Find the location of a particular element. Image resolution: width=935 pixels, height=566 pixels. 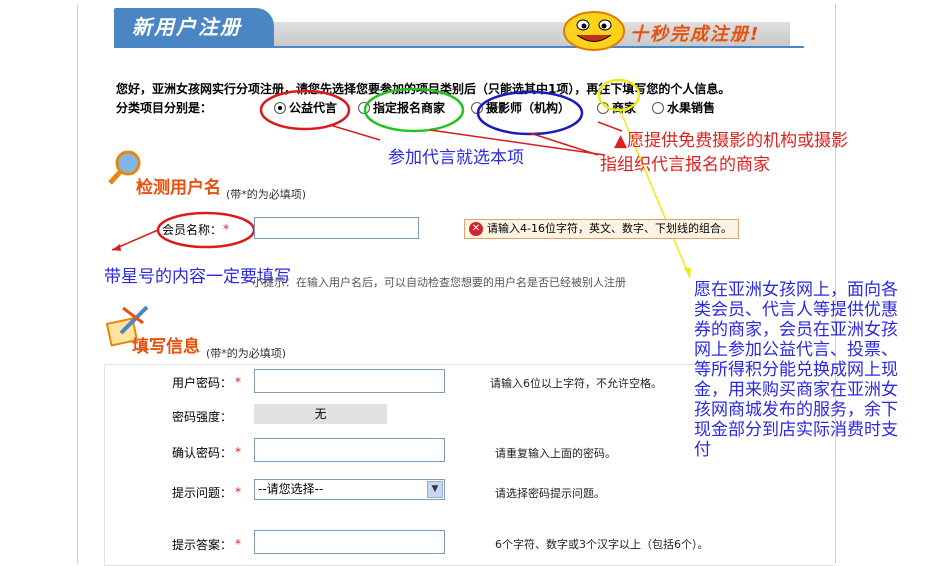

password-label: 用户密码： is located at coordinates (201, 383).